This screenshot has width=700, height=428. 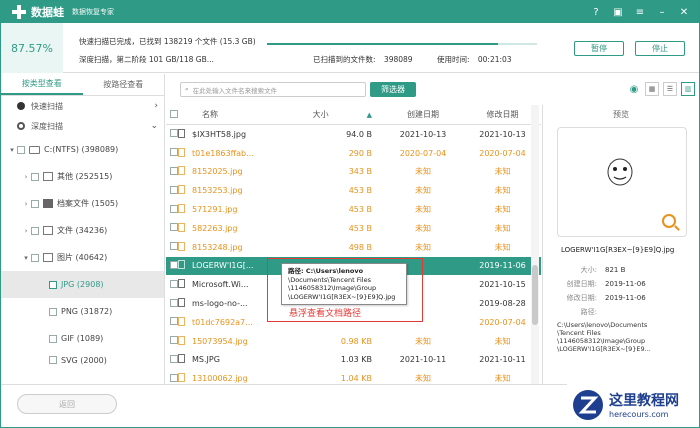 What do you see at coordinates (82, 106) in the screenshot?
I see `quick-scan-mode: 快速扫描 ›` at bounding box center [82, 106].